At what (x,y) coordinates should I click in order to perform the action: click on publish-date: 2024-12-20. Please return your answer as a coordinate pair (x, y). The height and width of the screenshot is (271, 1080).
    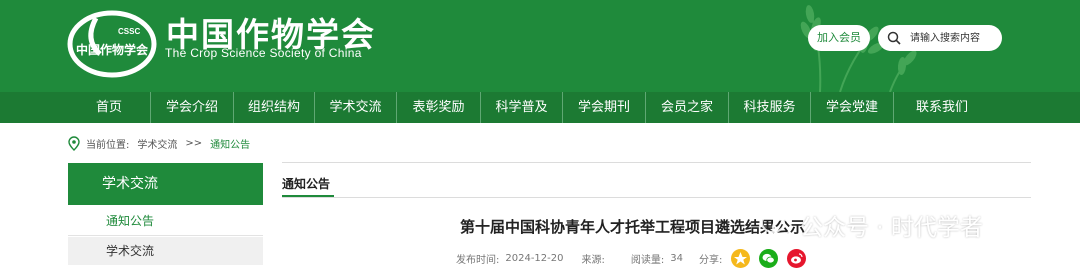
    Looking at the image, I should click on (534, 258).